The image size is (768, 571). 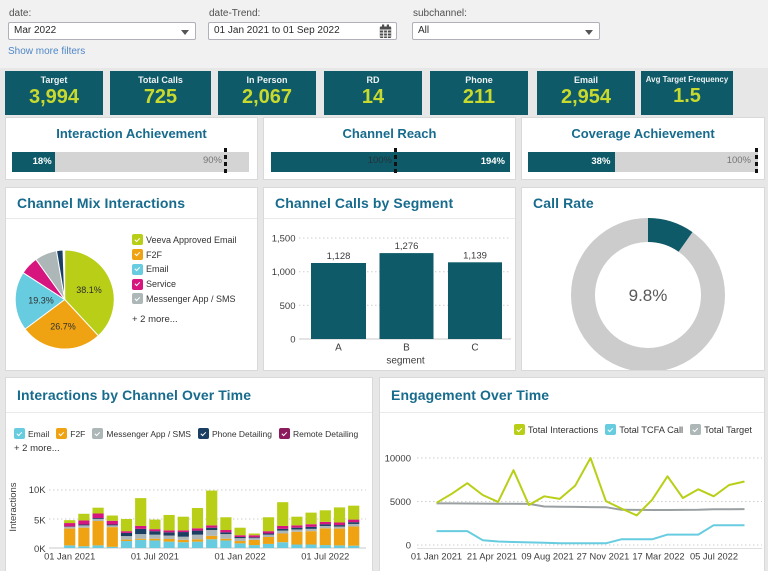 I want to click on svg-text: Interactions, so click(x=13, y=506).